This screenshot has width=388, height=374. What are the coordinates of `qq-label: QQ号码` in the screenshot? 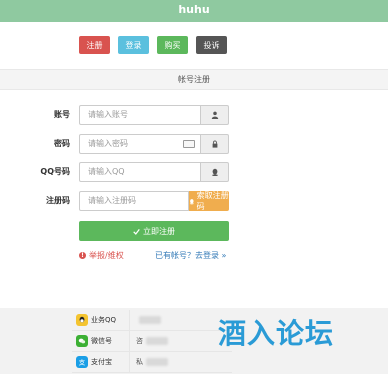 It's located at (55, 171).